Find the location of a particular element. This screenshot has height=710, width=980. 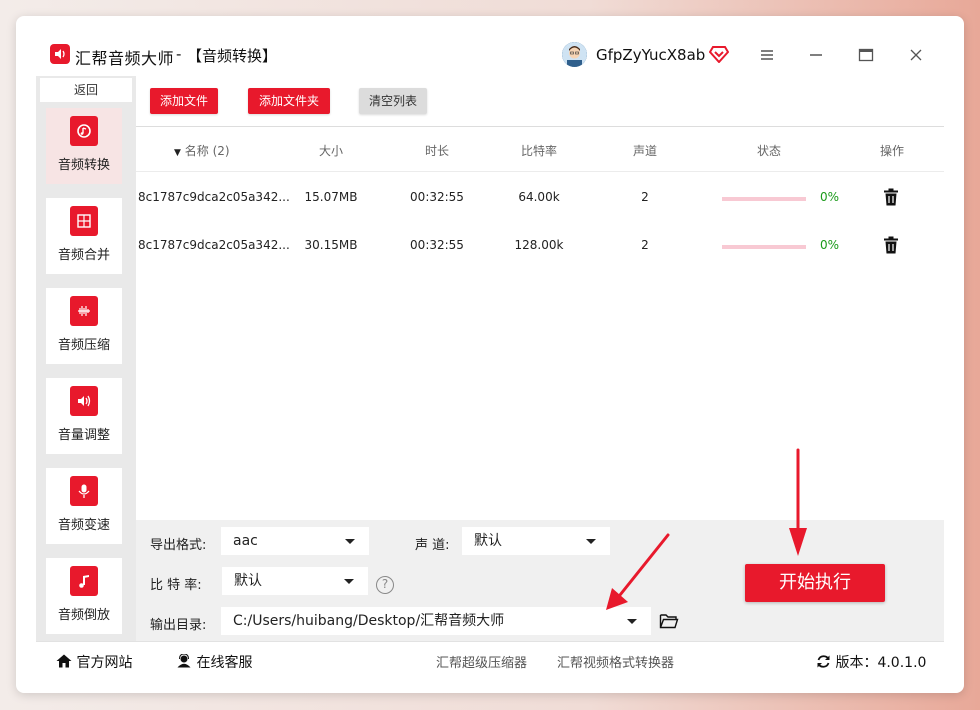

vip-diamond-icon is located at coordinates (719, 54).